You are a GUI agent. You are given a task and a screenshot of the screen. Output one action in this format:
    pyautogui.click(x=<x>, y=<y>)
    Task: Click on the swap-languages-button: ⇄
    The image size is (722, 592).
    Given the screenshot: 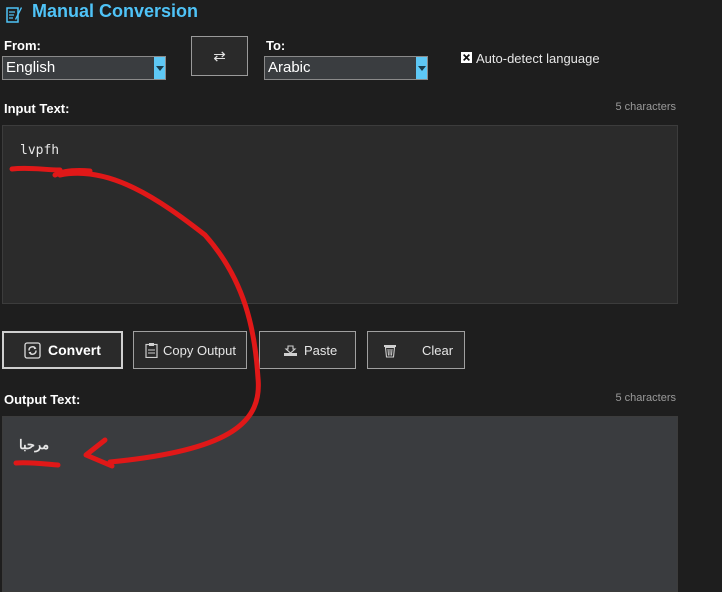 What is the action you would take?
    pyautogui.click(x=219, y=56)
    